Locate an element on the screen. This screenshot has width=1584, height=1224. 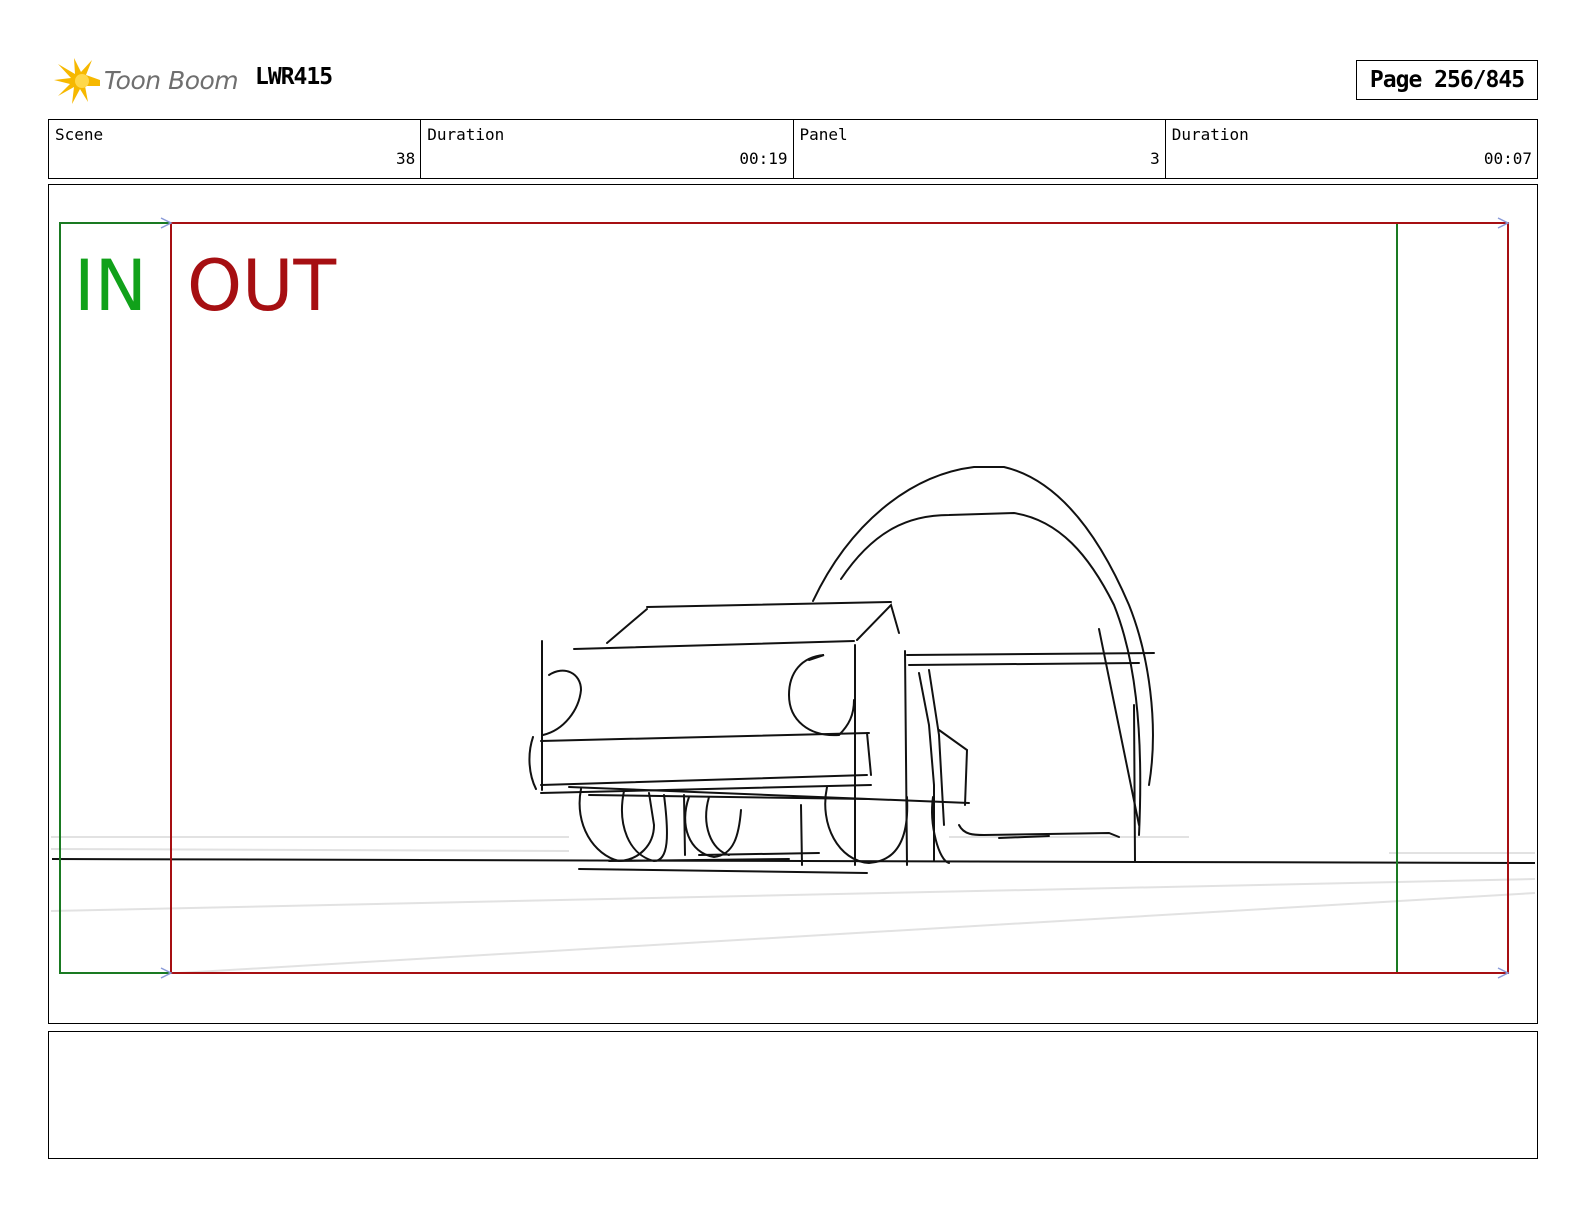
panel-duration-value: 00:07 is located at coordinates (1507, 158).